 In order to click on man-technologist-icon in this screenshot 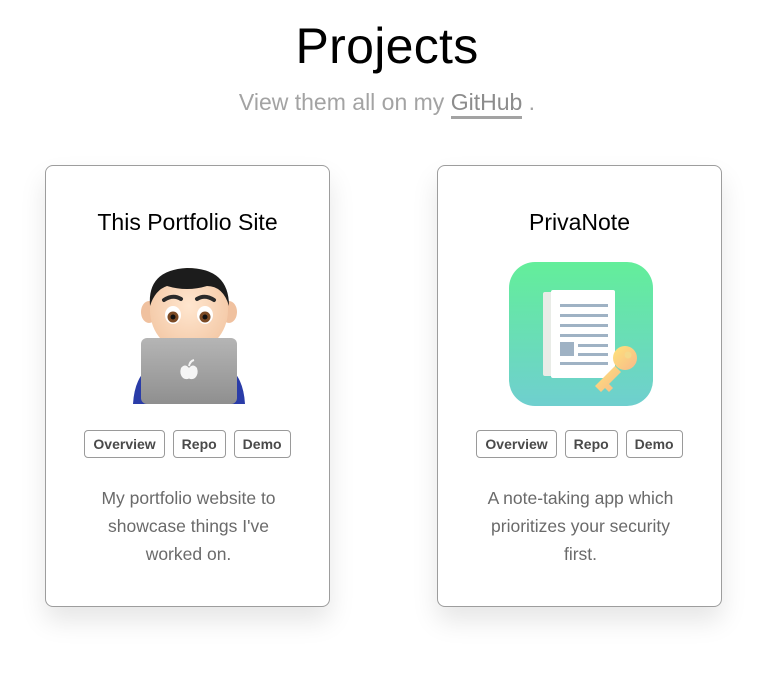, I will do `click(189, 336)`.